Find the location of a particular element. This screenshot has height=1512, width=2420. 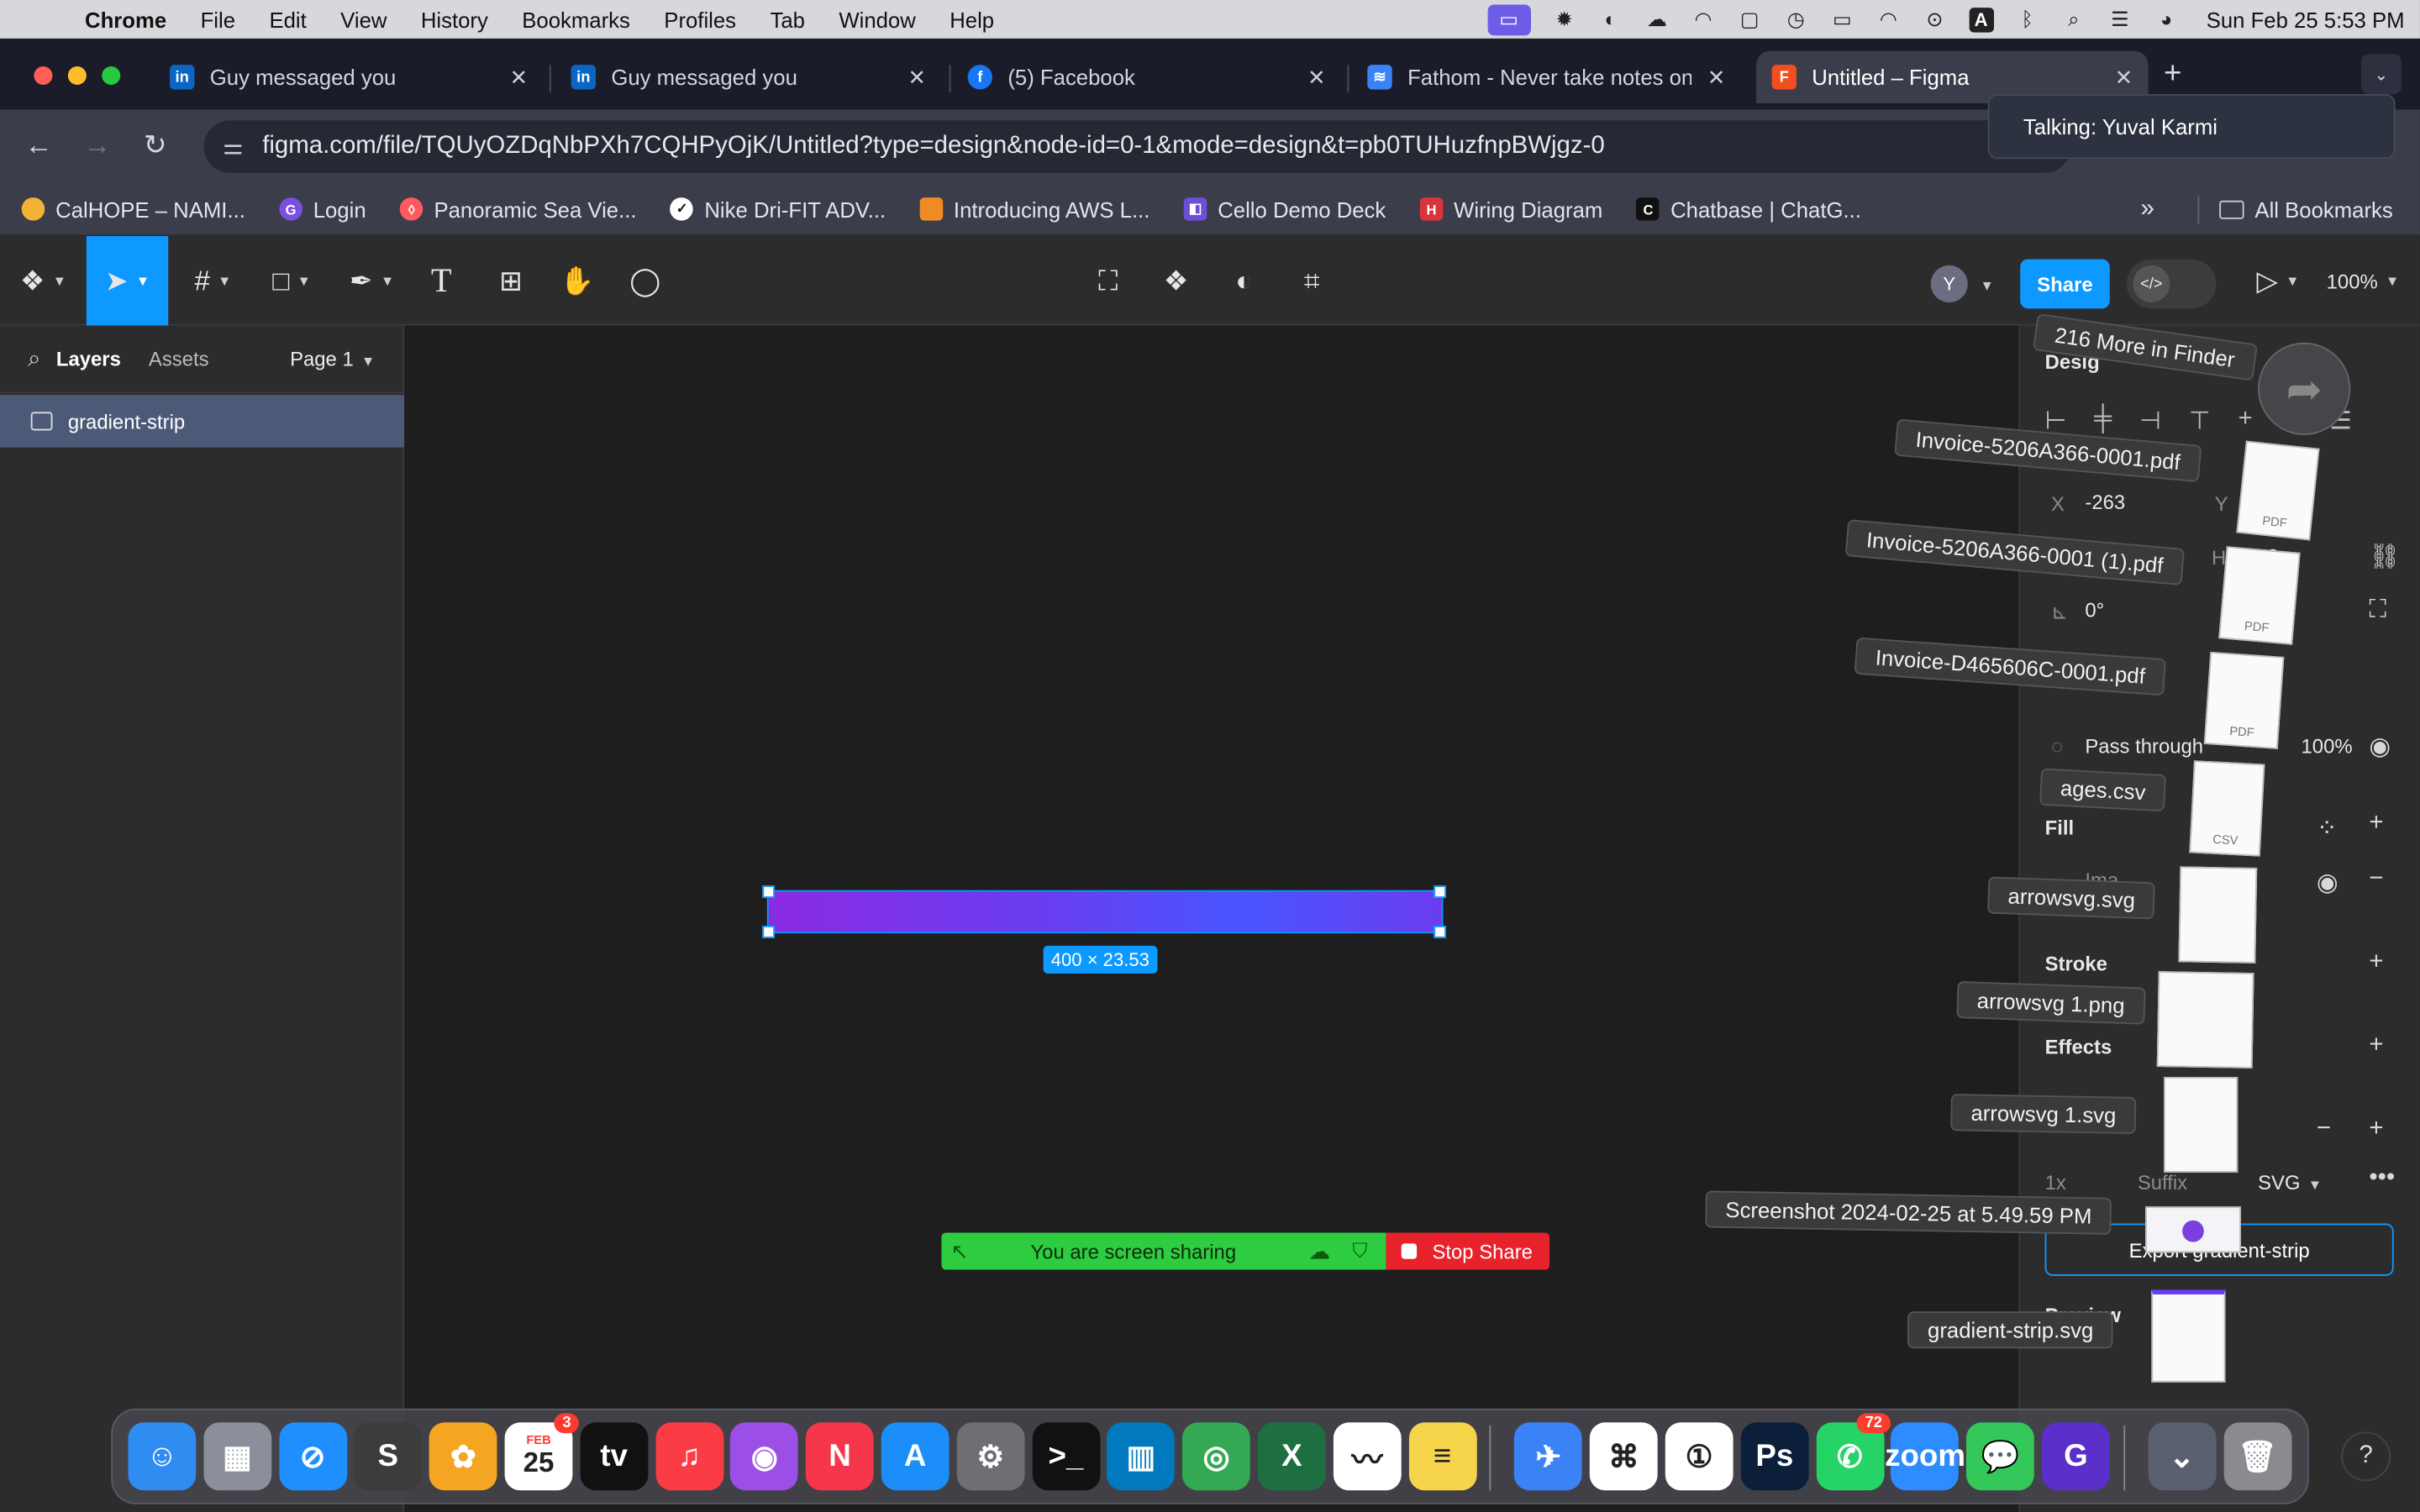

menu-tab: Tab is located at coordinates (787, 19).